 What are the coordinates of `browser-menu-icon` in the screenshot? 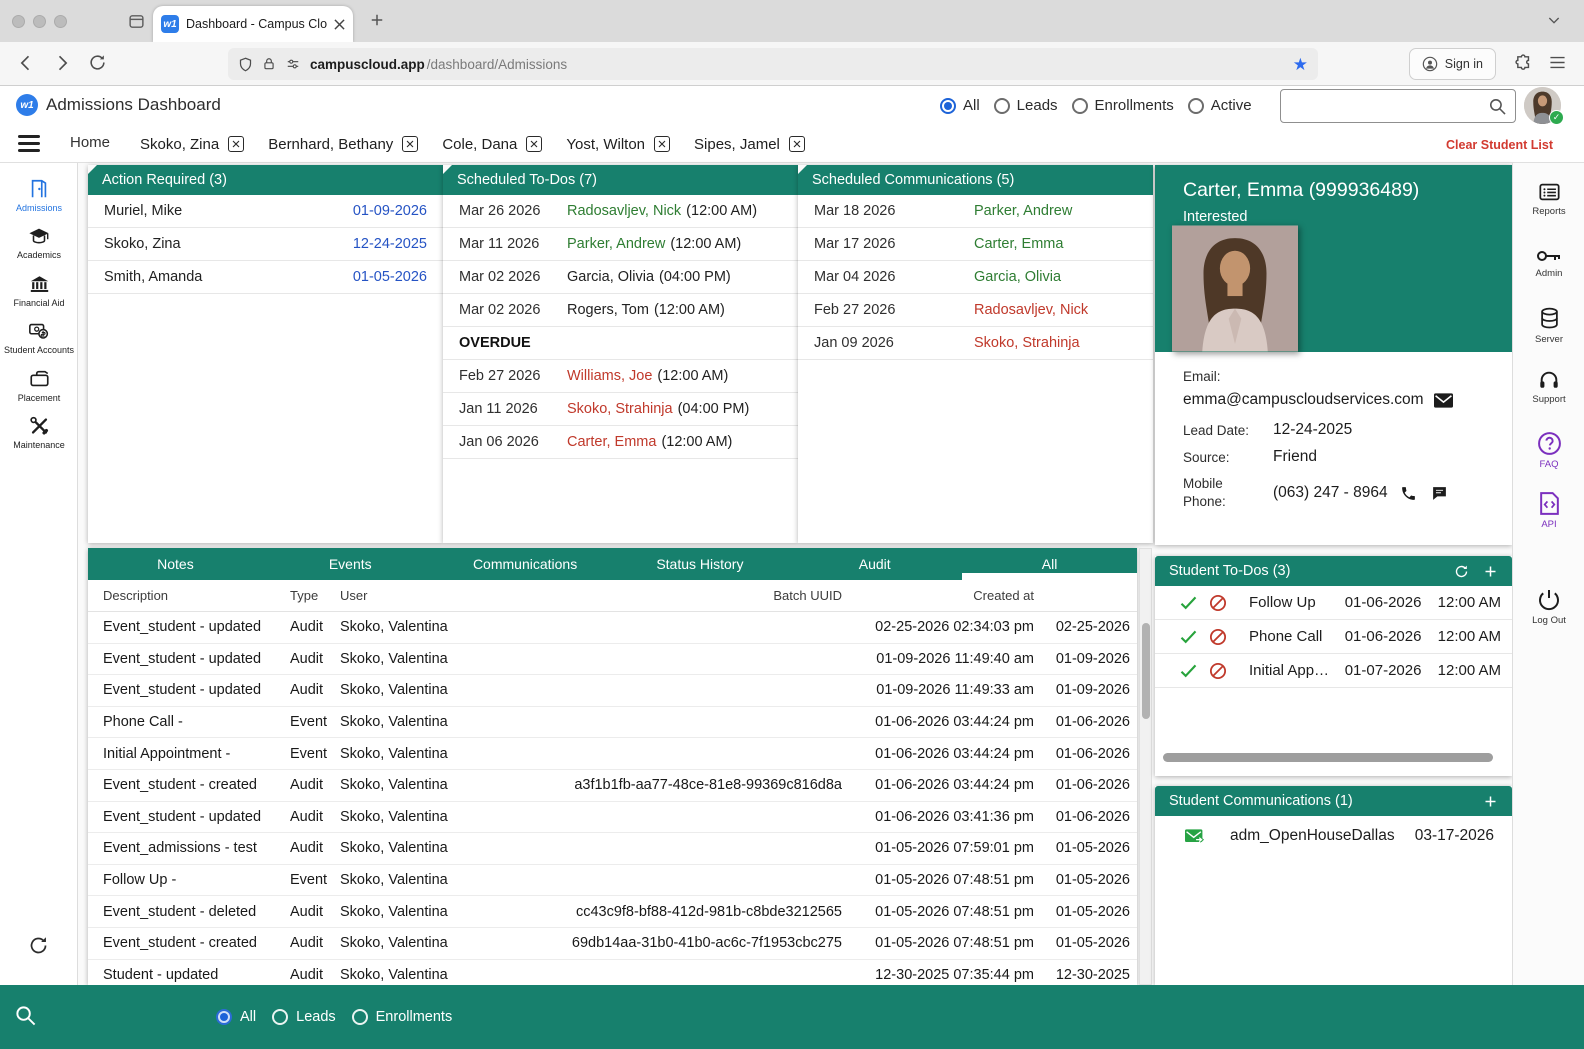 It's located at (1557, 62).